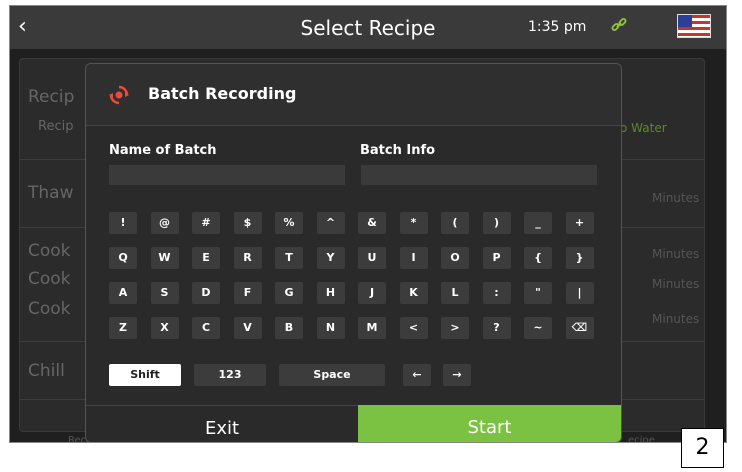 The image size is (742, 472). Describe the element at coordinates (455, 328) in the screenshot. I see `keyboard-key: >` at that location.